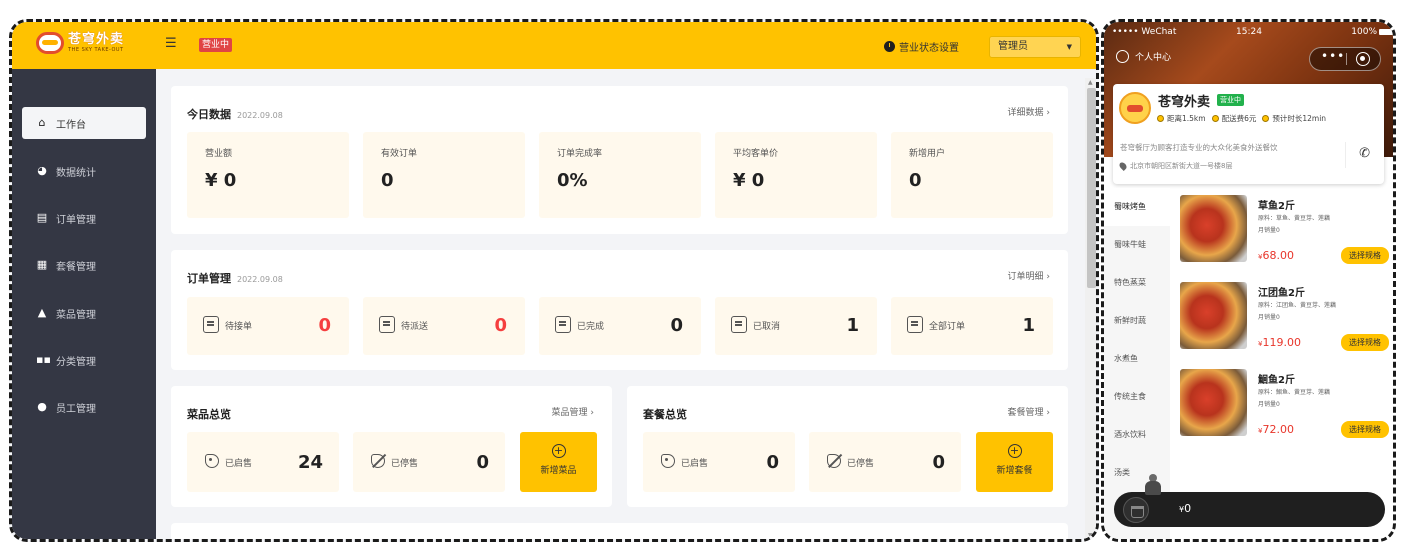 The height and width of the screenshot is (552, 1419). Describe the element at coordinates (84, 123) in the screenshot. I see `sidebar-item-workbench: ⌂ 工作台` at that location.